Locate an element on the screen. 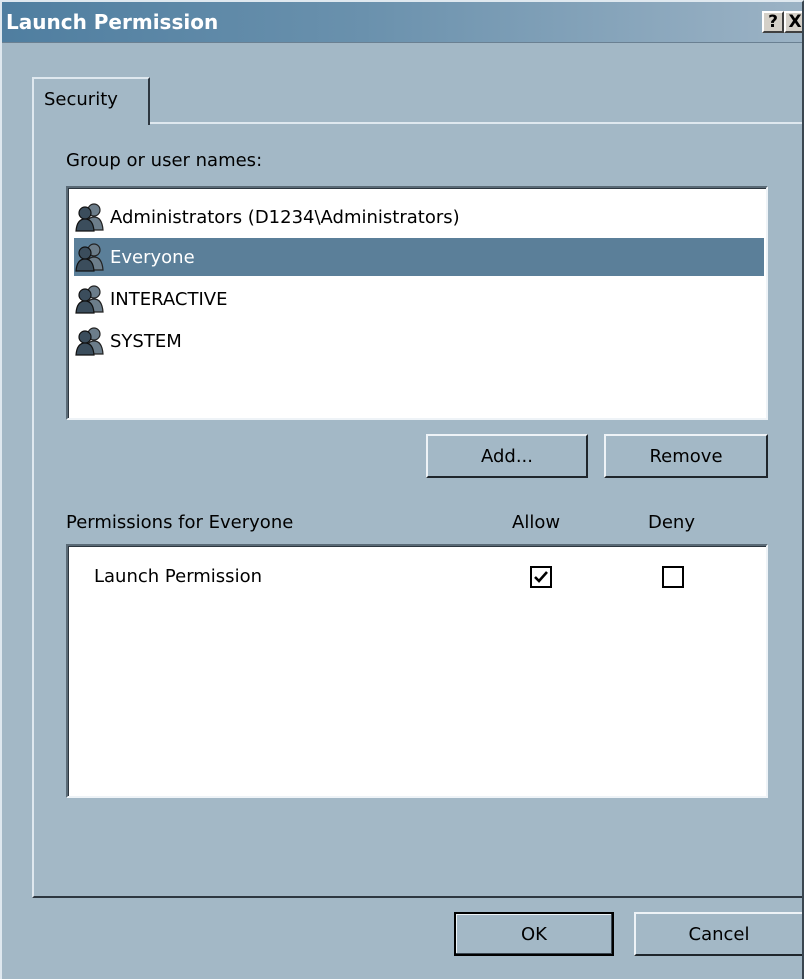 The width and height of the screenshot is (804, 979). help-button: ? is located at coordinates (773, 22).